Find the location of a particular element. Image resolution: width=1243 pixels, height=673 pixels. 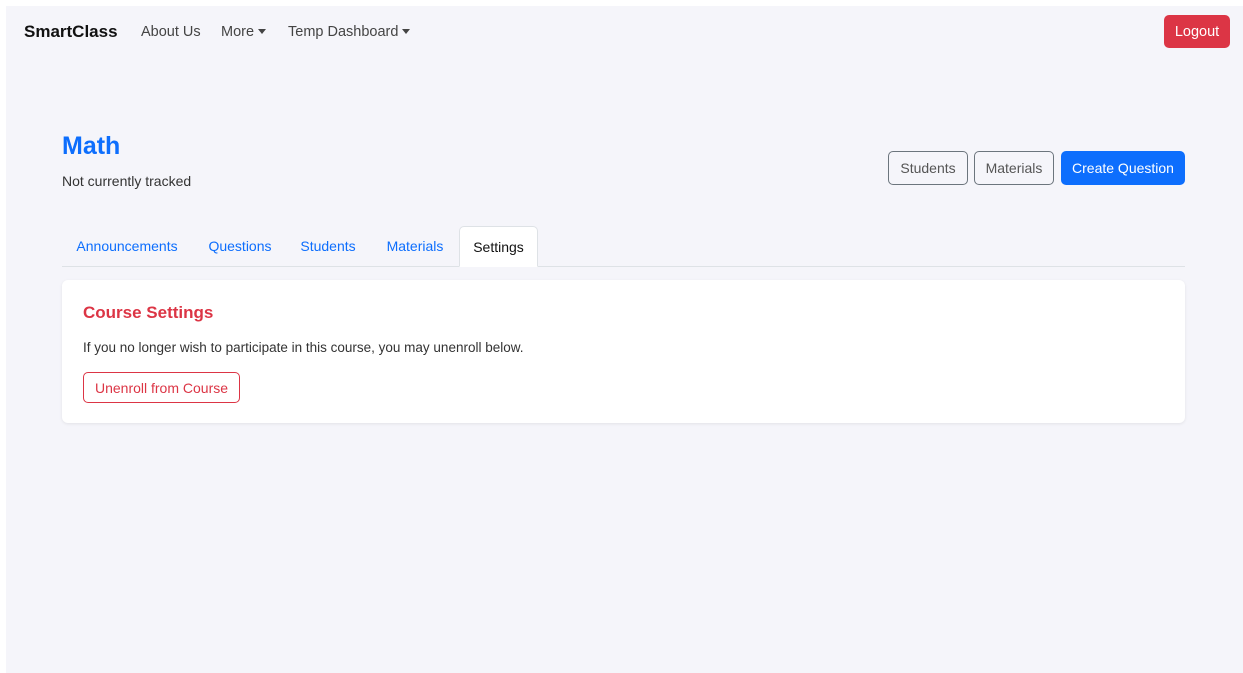

students-button: Students is located at coordinates (928, 168).